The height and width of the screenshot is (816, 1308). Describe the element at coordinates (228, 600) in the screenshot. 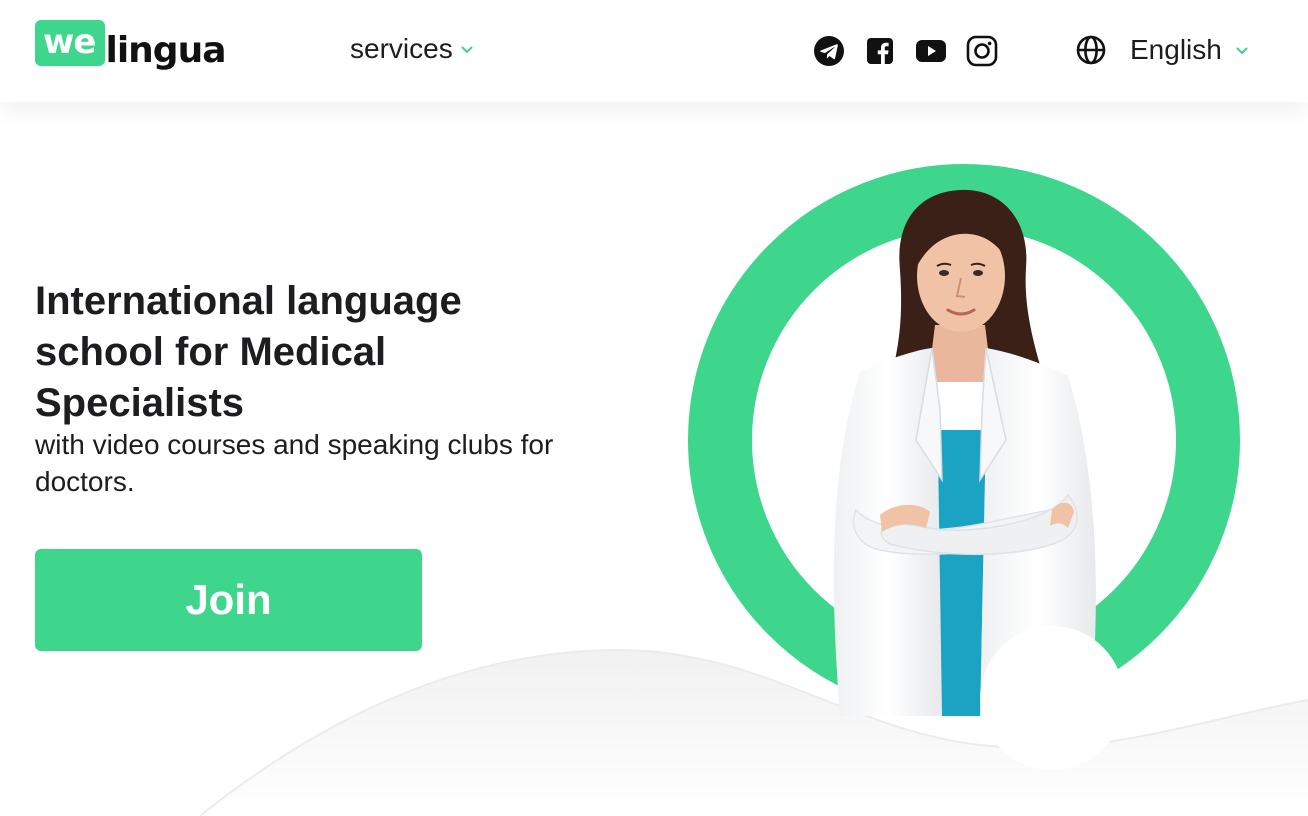

I see `join-button: Join` at that location.